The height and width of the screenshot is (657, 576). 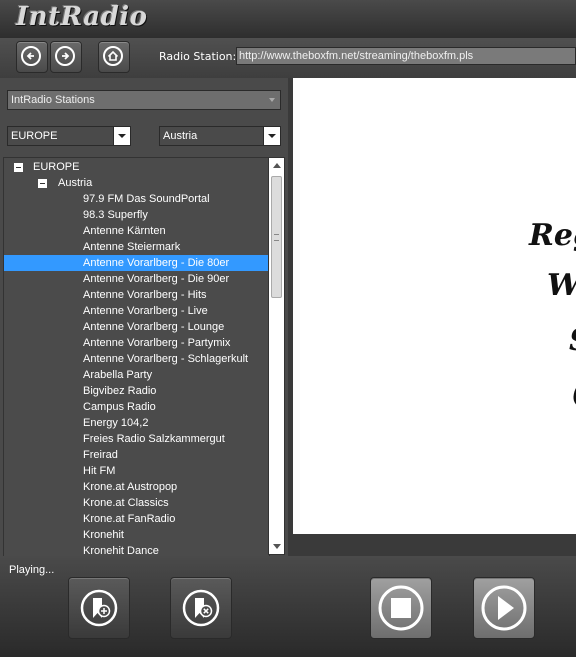 I want to click on station-label: Antenne Vorarlberg - Live, so click(x=145, y=311).